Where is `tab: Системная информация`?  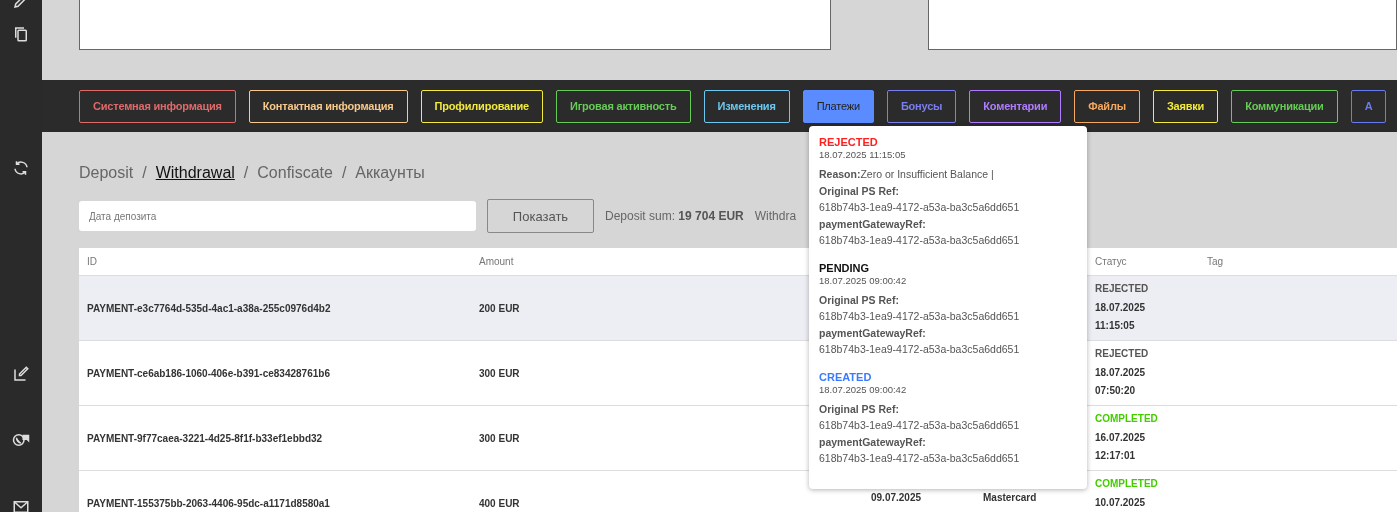 tab: Системная информация is located at coordinates (157, 106).